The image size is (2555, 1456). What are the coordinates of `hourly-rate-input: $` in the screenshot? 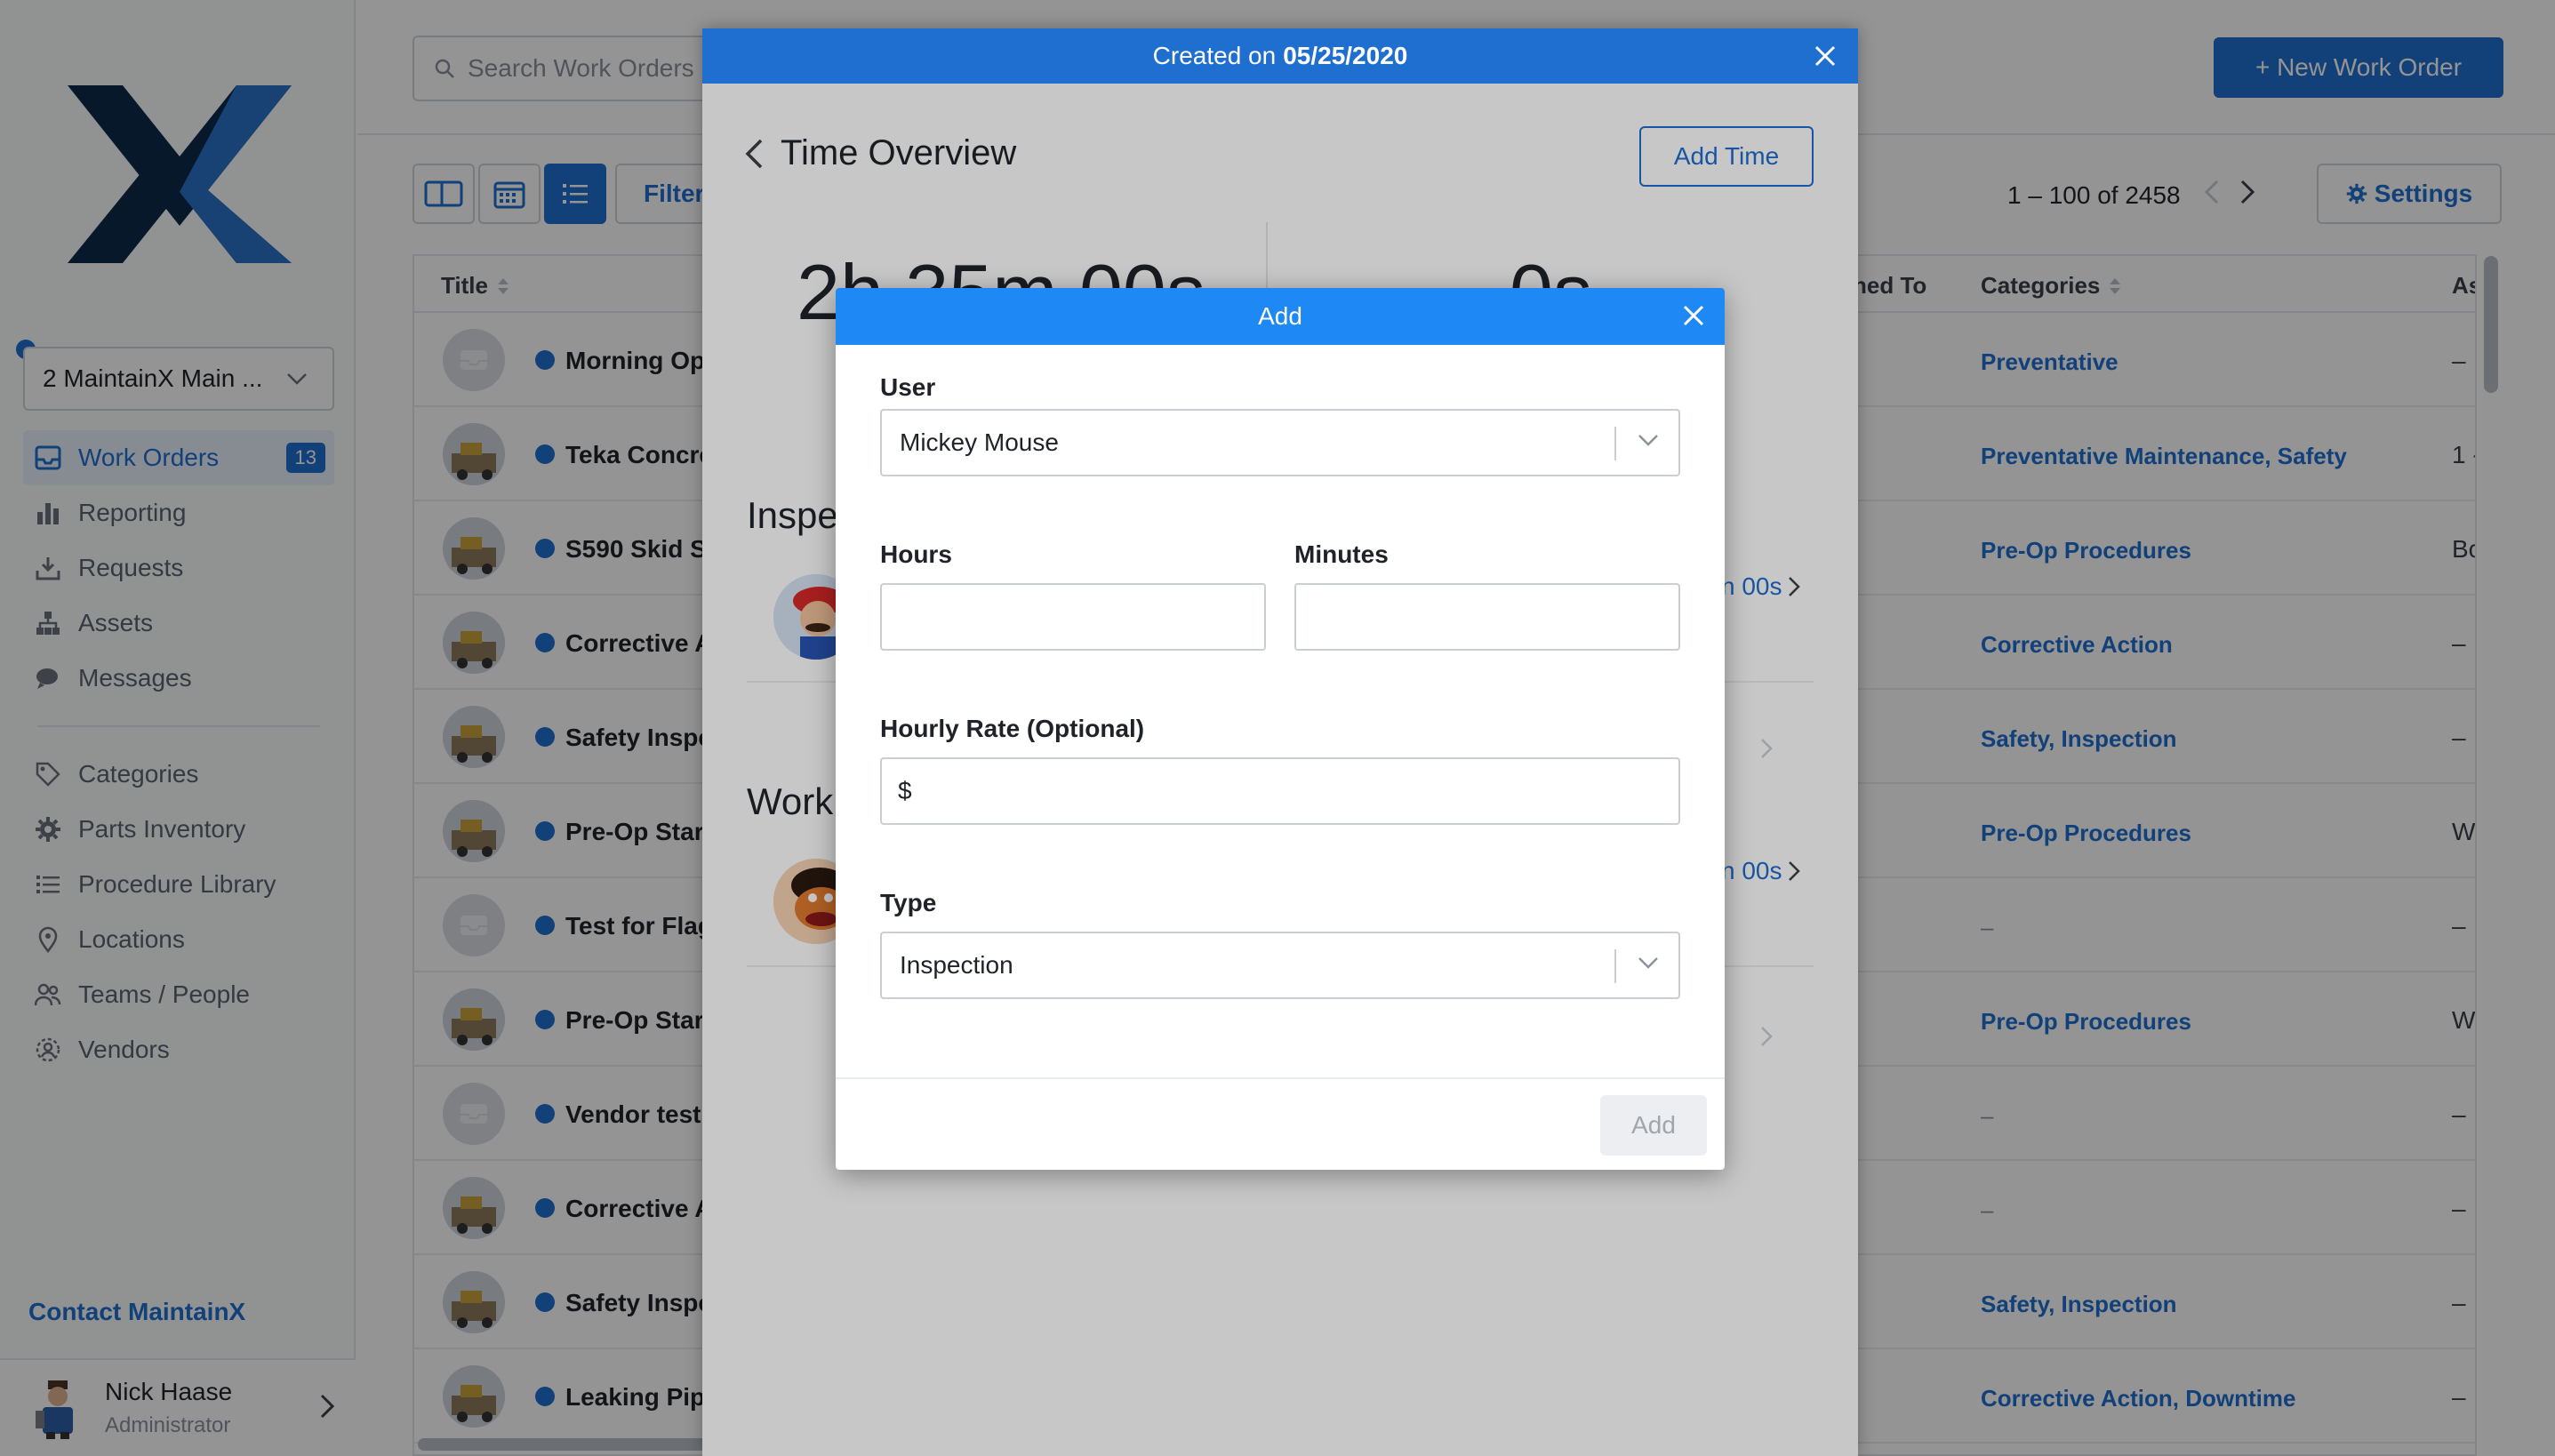 It's located at (1280, 791).